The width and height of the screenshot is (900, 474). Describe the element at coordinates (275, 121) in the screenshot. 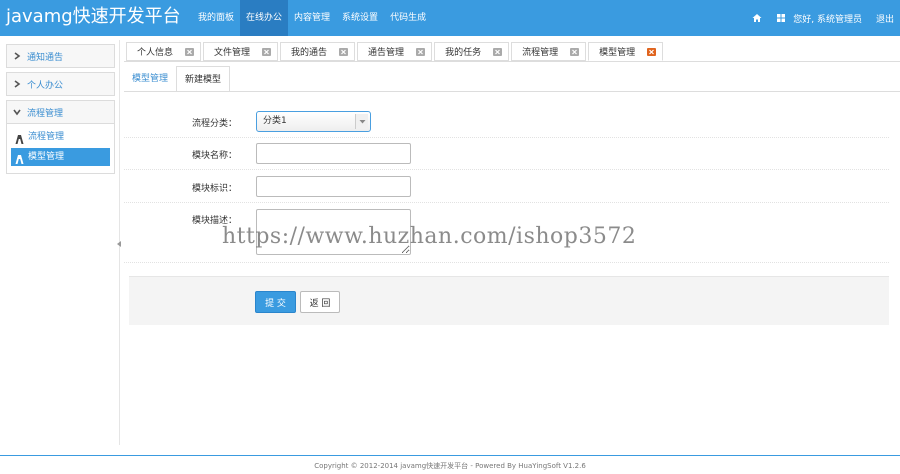

I see `category-selected-value: 分类1` at that location.